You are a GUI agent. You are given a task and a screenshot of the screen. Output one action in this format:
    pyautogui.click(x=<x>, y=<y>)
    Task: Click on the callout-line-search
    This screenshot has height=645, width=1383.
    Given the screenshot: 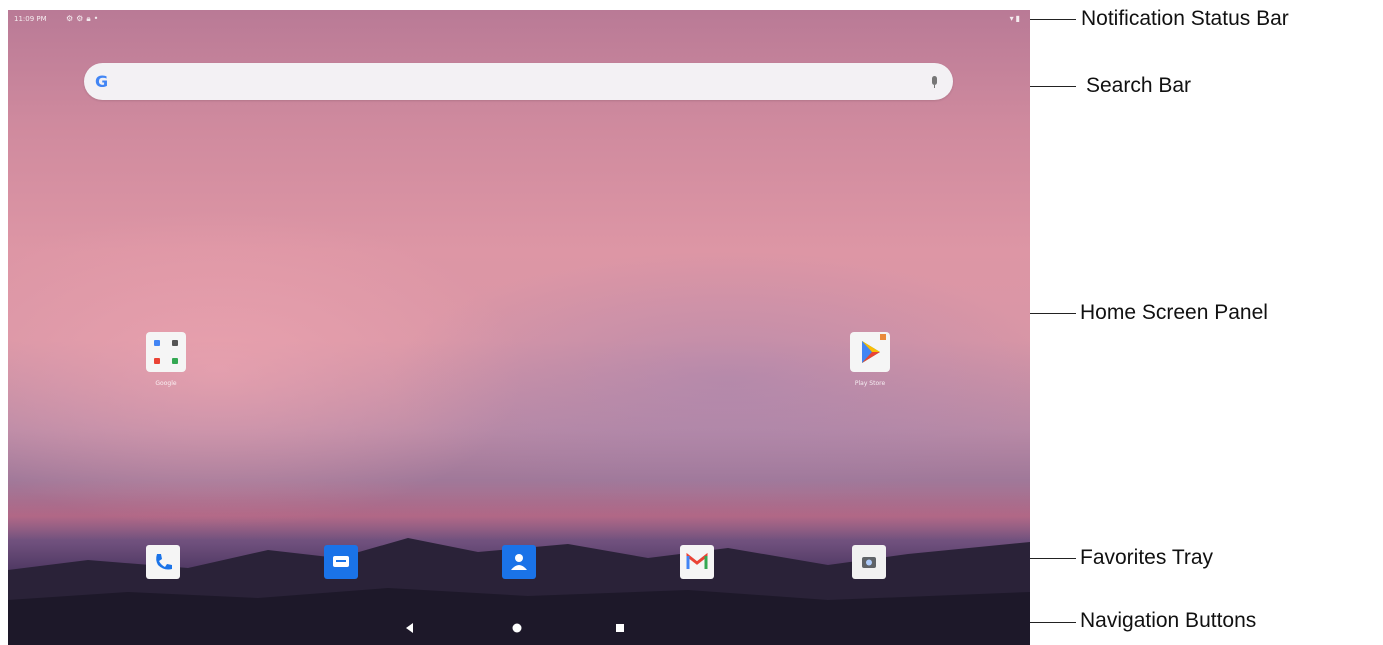 What is the action you would take?
    pyautogui.click(x=1053, y=86)
    